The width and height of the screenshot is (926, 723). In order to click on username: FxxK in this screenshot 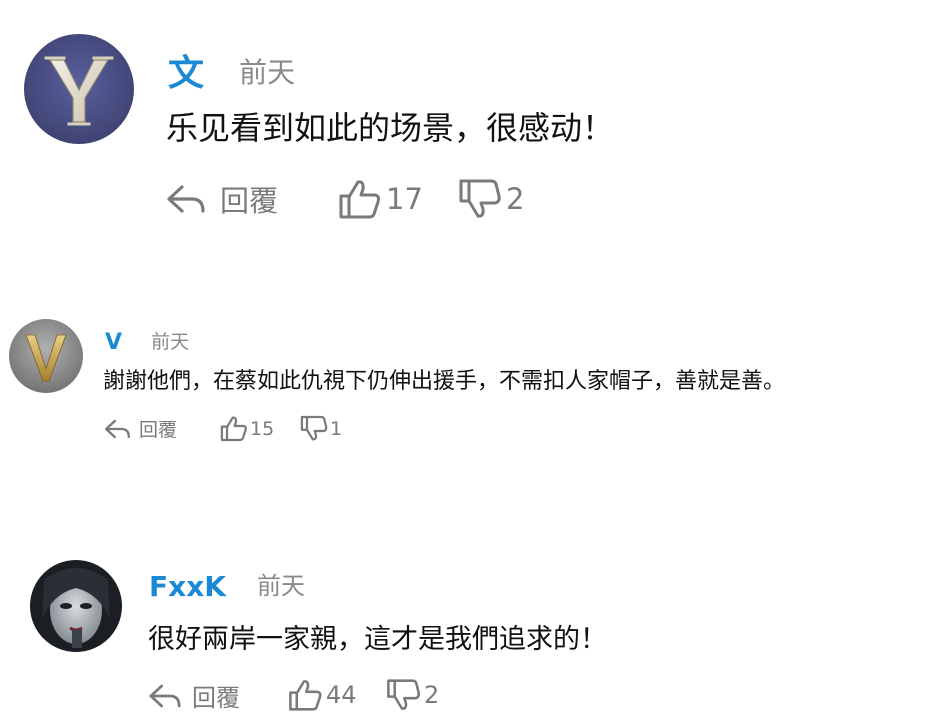, I will do `click(187, 586)`.